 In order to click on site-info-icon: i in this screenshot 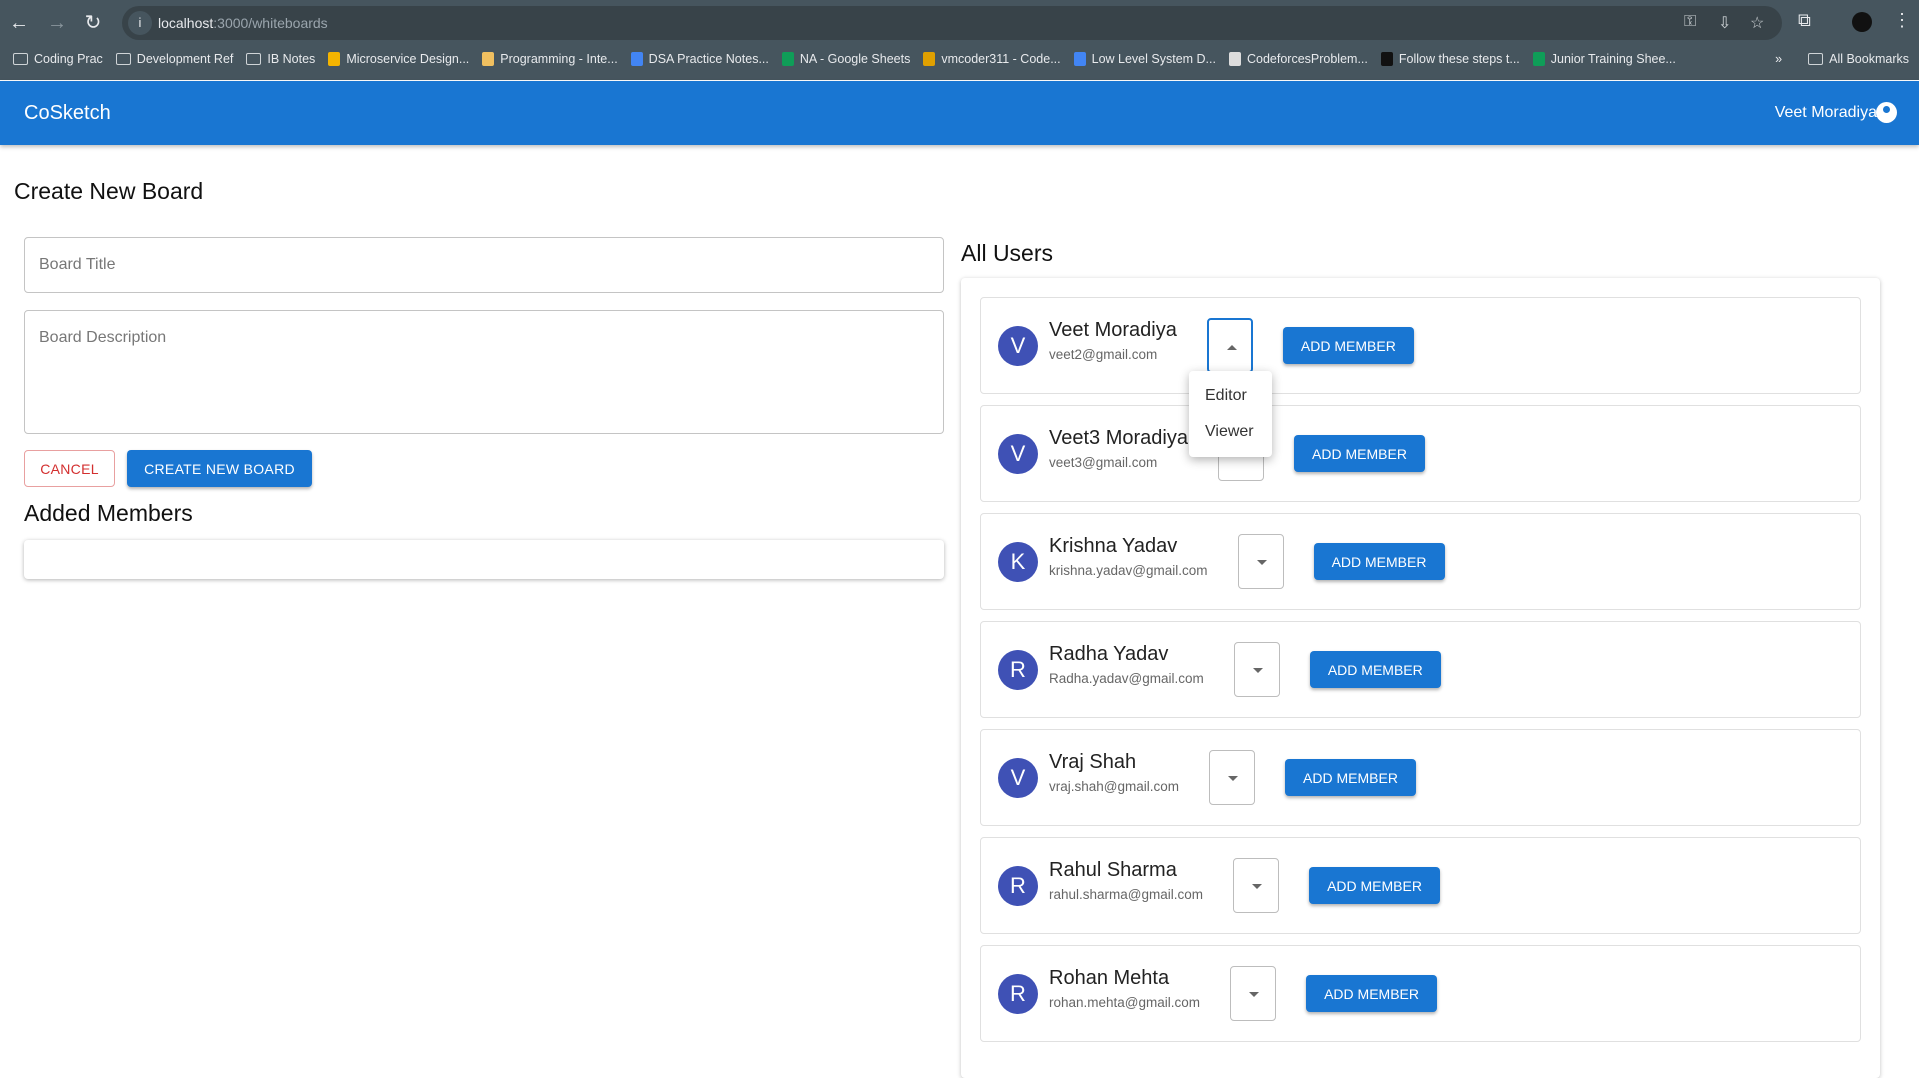, I will do `click(140, 23)`.